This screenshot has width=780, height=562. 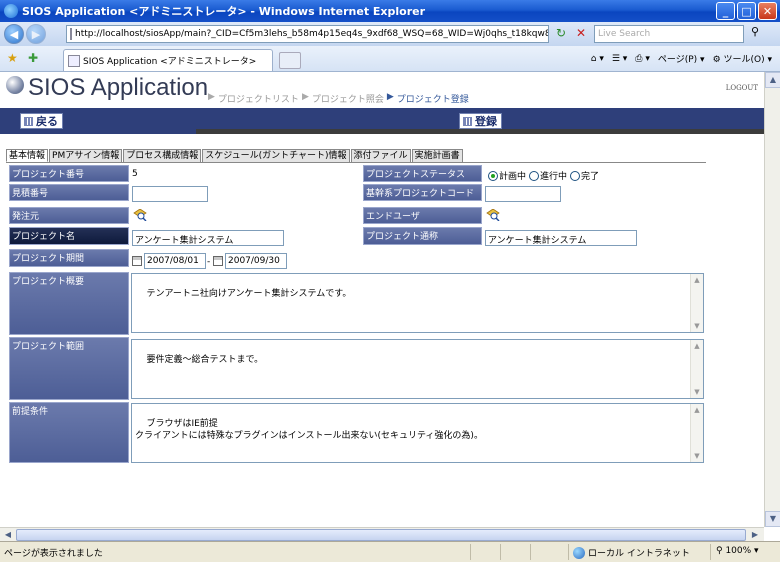 I want to click on tab-divider, so click(x=356, y=162).